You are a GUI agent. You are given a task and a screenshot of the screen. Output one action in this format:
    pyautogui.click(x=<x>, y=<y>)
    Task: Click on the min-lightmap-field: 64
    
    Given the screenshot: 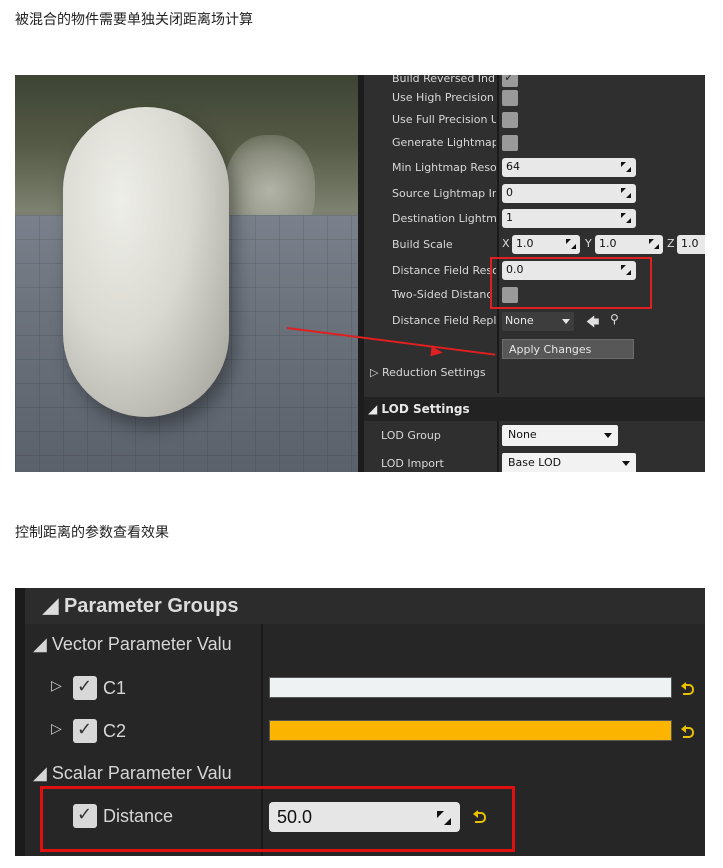 What is the action you would take?
    pyautogui.click(x=569, y=167)
    